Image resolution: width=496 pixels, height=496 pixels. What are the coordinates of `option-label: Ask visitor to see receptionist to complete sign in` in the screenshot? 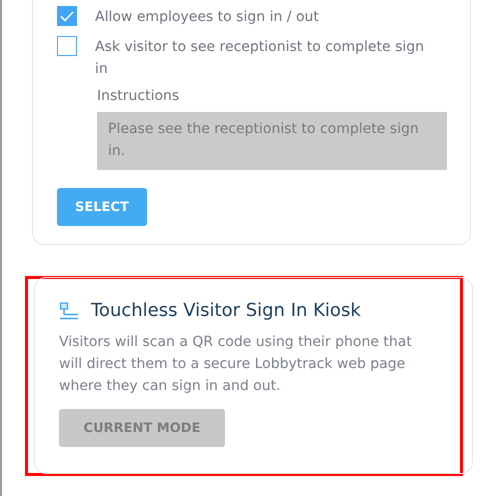 It's located at (260, 58).